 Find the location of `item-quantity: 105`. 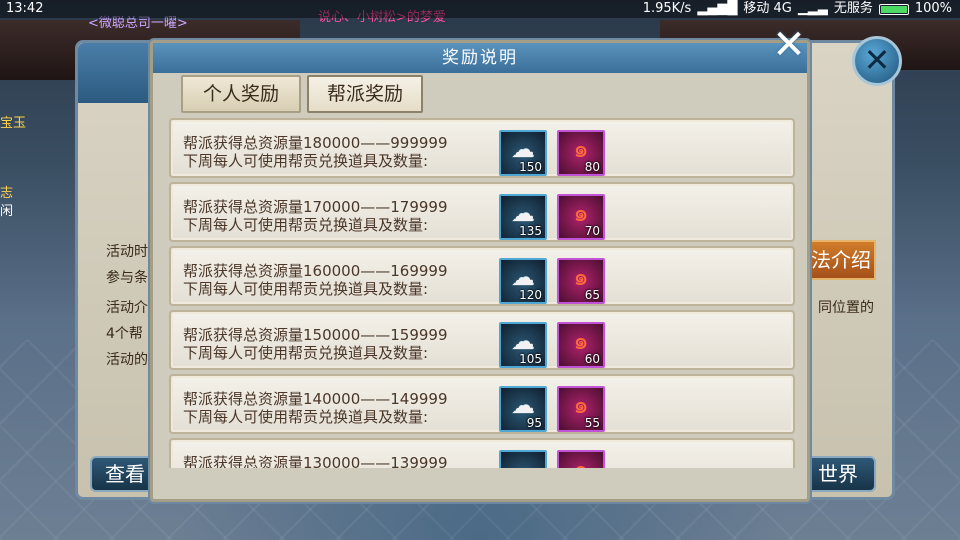

item-quantity: 105 is located at coordinates (530, 359).